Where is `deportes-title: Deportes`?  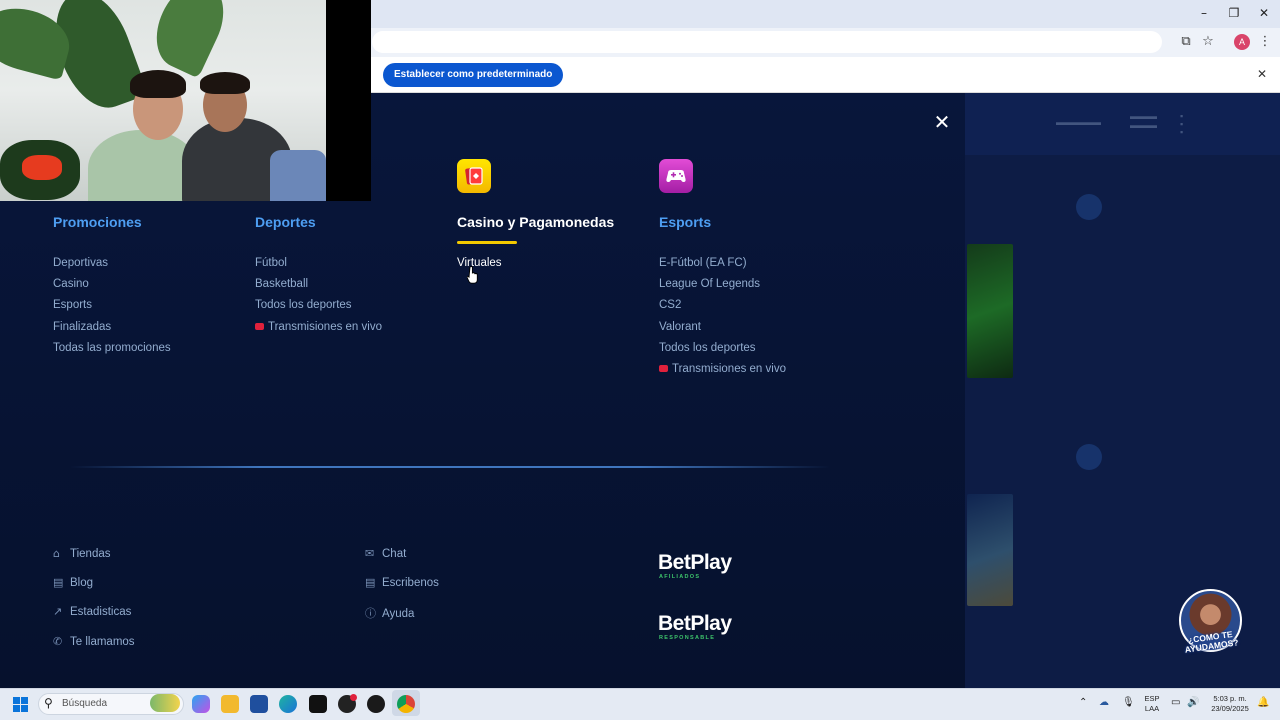
deportes-title: Deportes is located at coordinates (285, 222).